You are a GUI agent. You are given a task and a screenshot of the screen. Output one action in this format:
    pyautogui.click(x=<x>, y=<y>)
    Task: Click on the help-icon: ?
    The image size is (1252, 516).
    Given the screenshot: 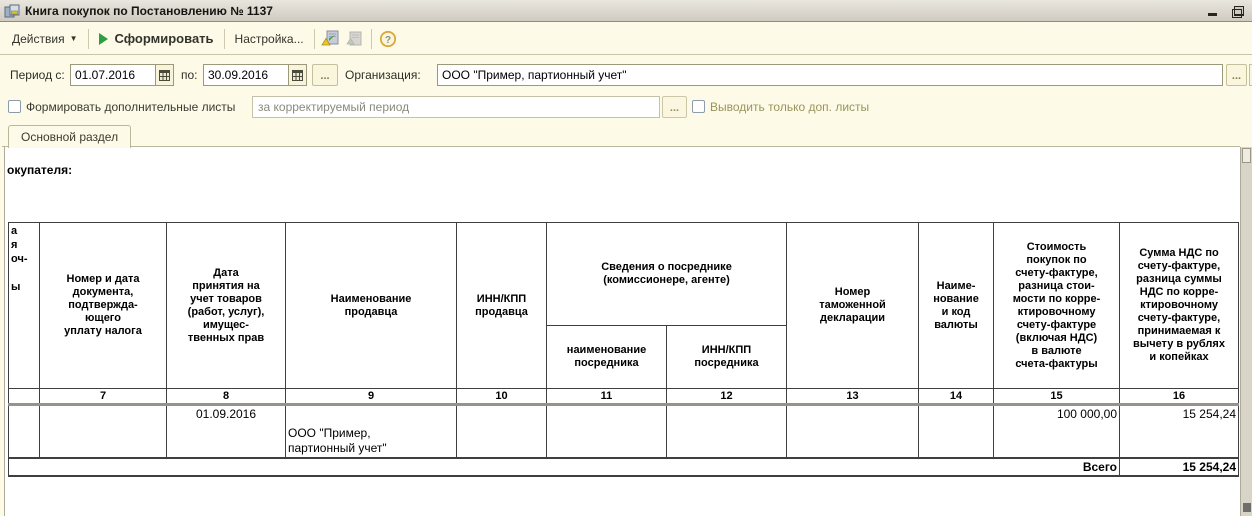 What is the action you would take?
    pyautogui.click(x=387, y=38)
    